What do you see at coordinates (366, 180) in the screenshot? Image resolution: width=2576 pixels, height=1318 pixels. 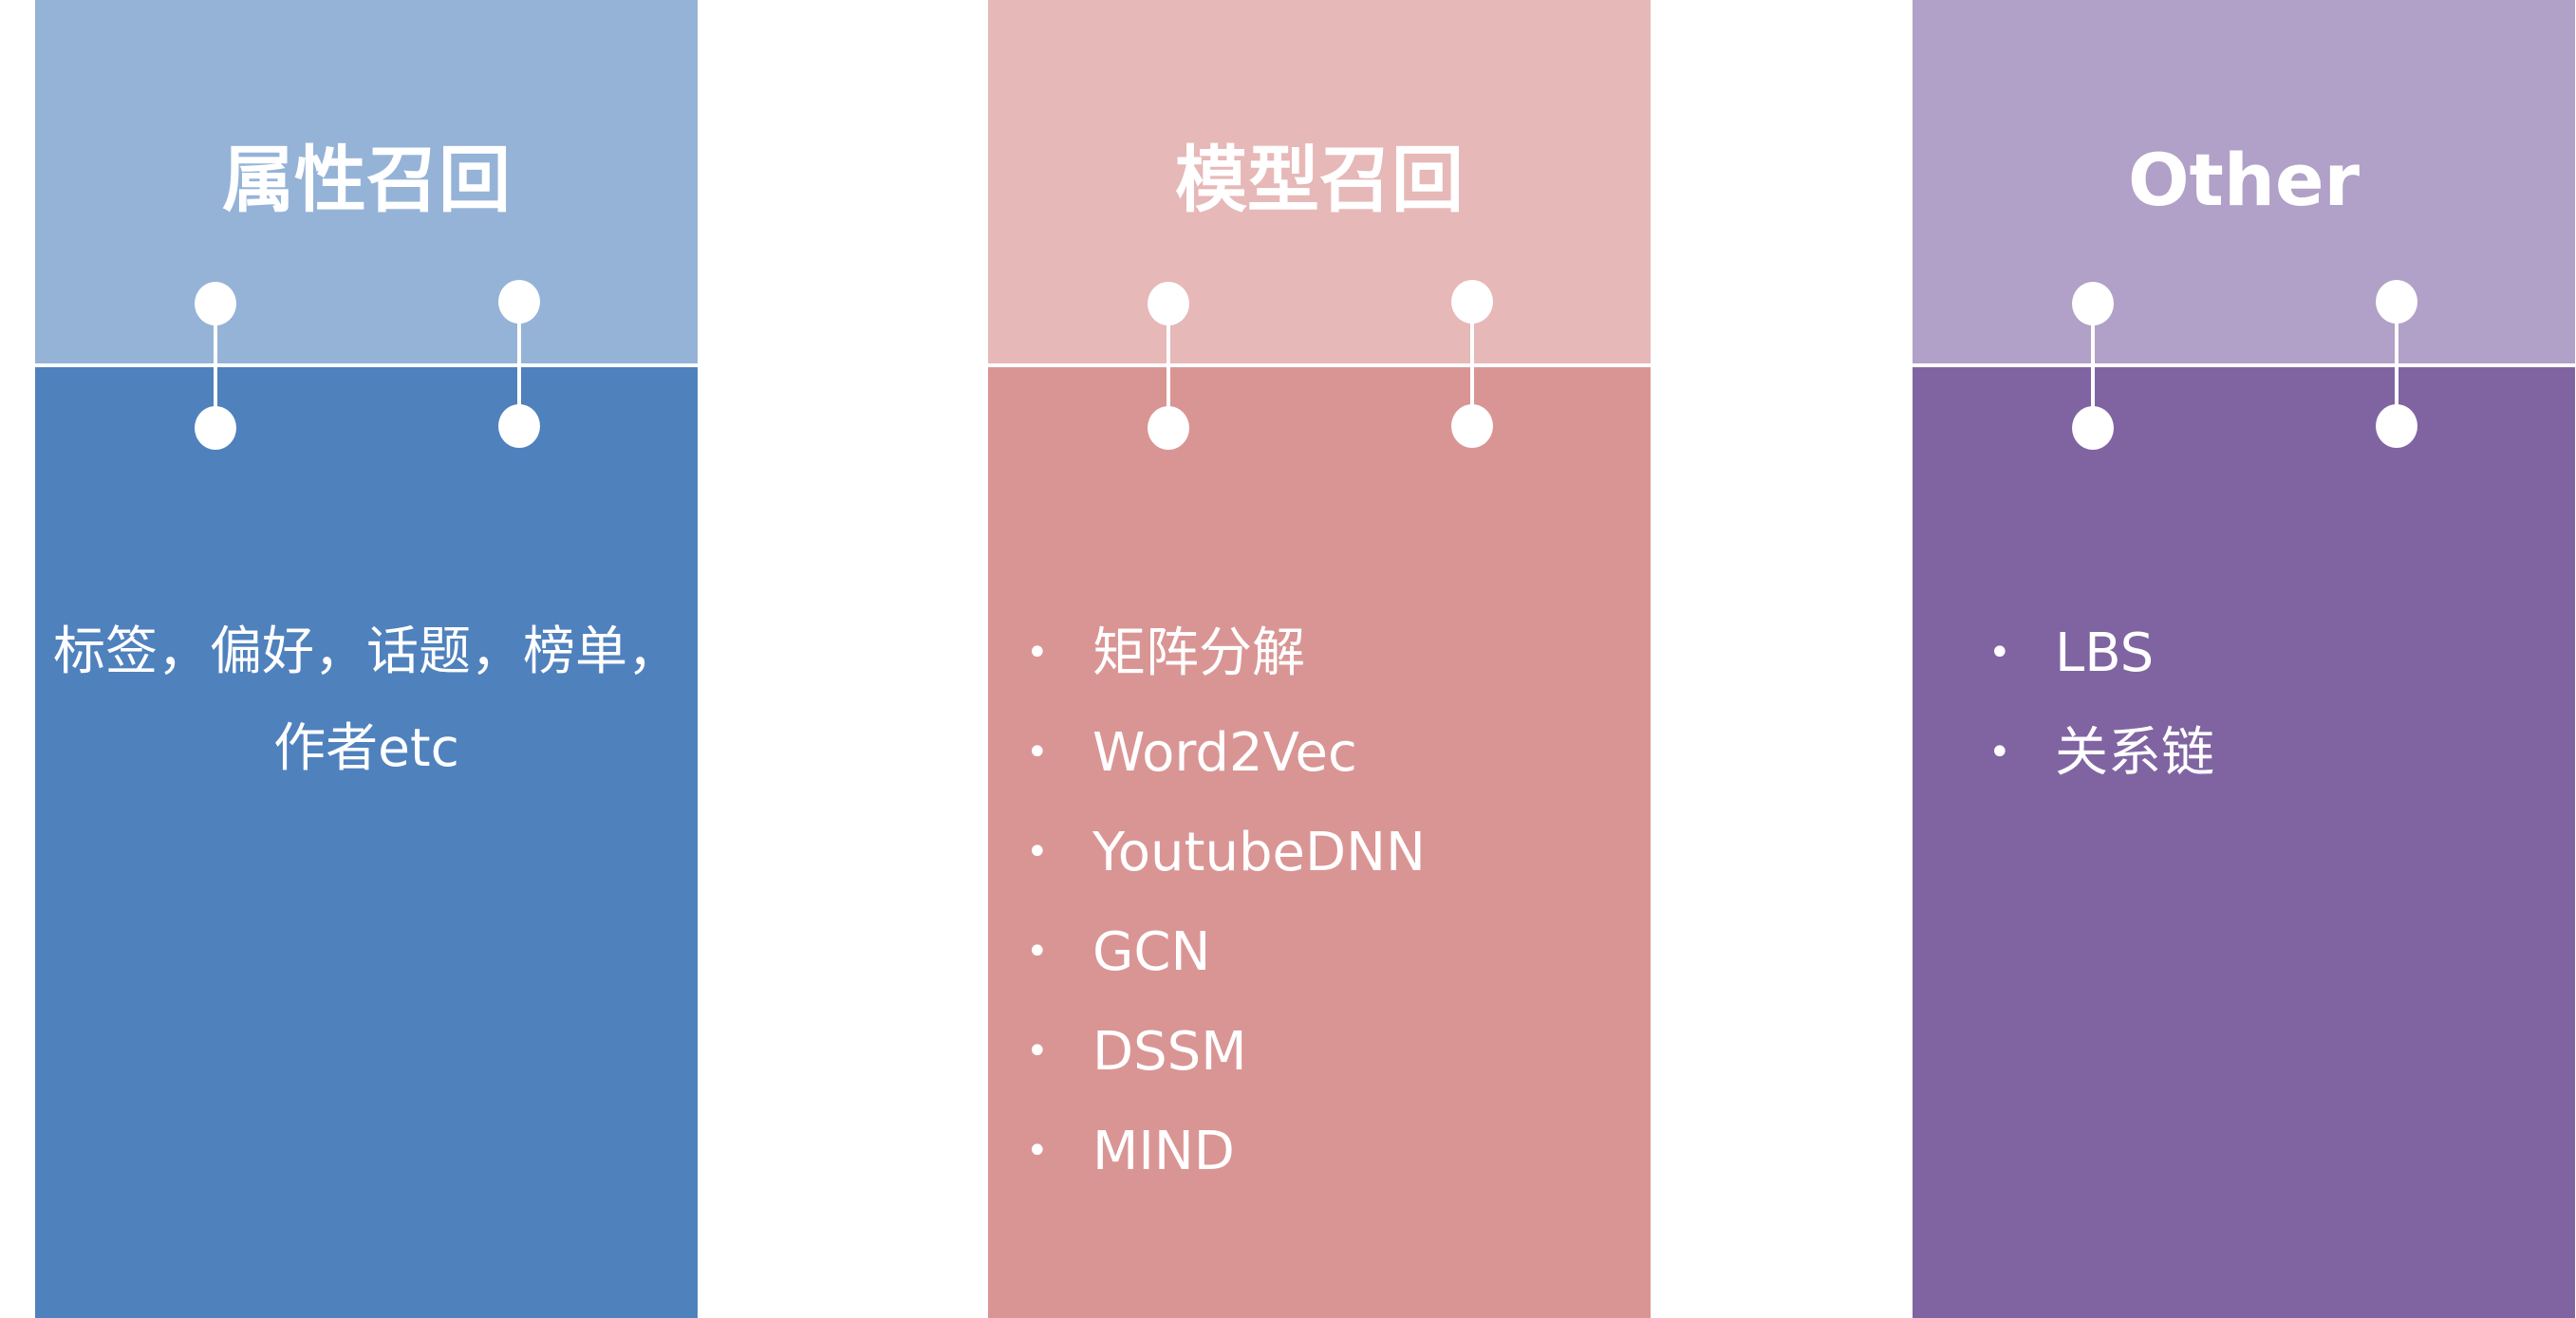 I see `column-title: 属性召回` at bounding box center [366, 180].